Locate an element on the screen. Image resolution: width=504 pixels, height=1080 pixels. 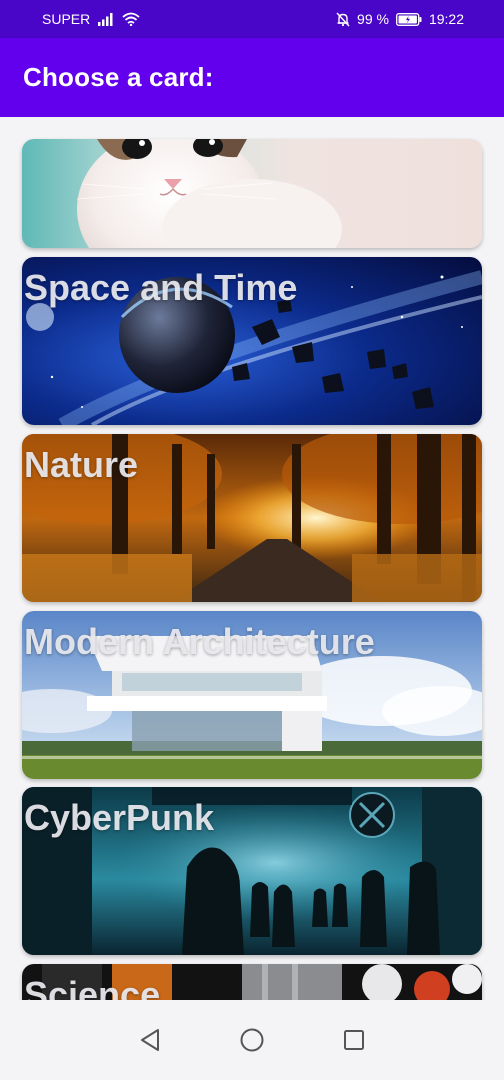
navigation-bar is located at coordinates (252, 1040).